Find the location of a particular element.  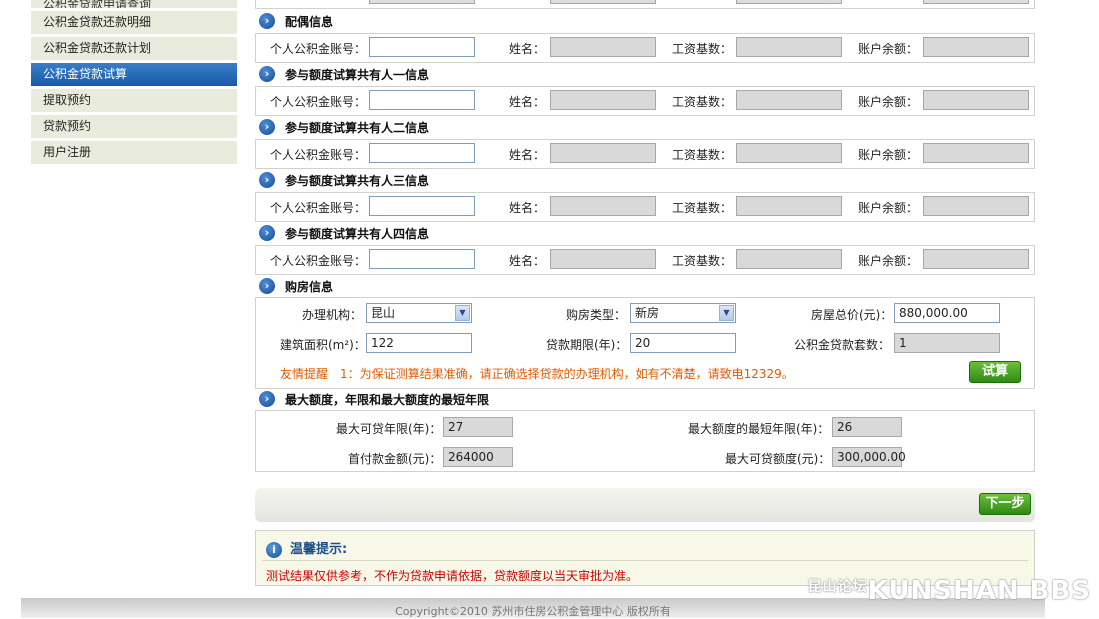

coowner-1-account-input is located at coordinates (422, 100).